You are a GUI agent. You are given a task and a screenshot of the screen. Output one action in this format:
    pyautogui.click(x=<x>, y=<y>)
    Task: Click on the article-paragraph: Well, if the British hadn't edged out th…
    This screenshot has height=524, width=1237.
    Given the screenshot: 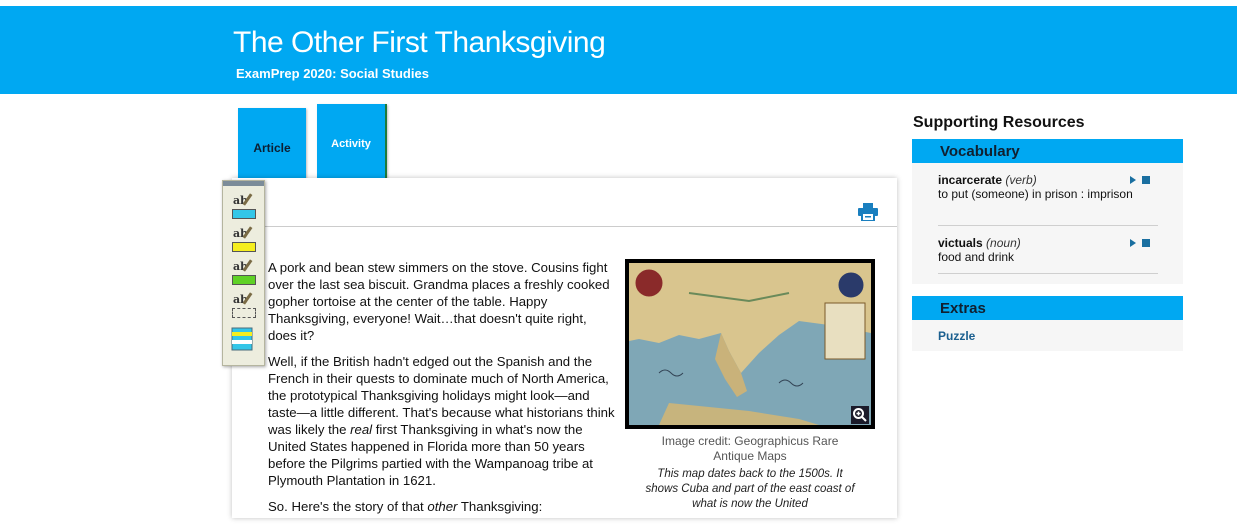 What is the action you would take?
    pyautogui.click(x=441, y=421)
    